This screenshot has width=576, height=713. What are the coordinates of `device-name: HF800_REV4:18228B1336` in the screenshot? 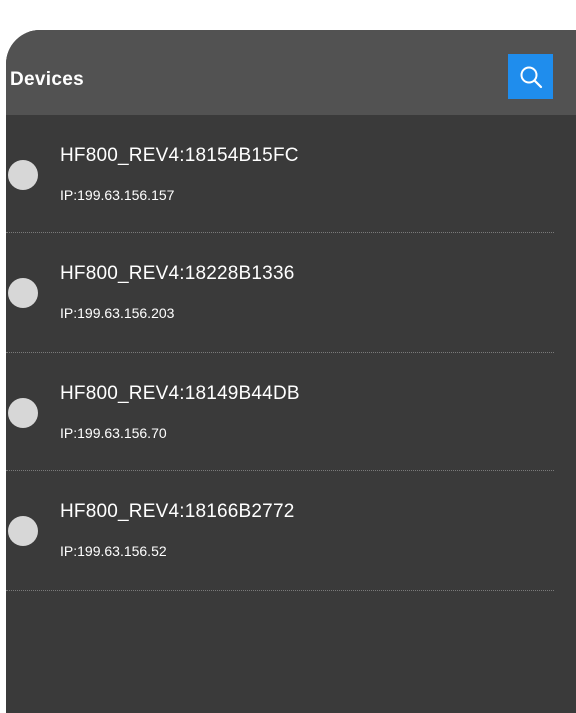 It's located at (177, 273).